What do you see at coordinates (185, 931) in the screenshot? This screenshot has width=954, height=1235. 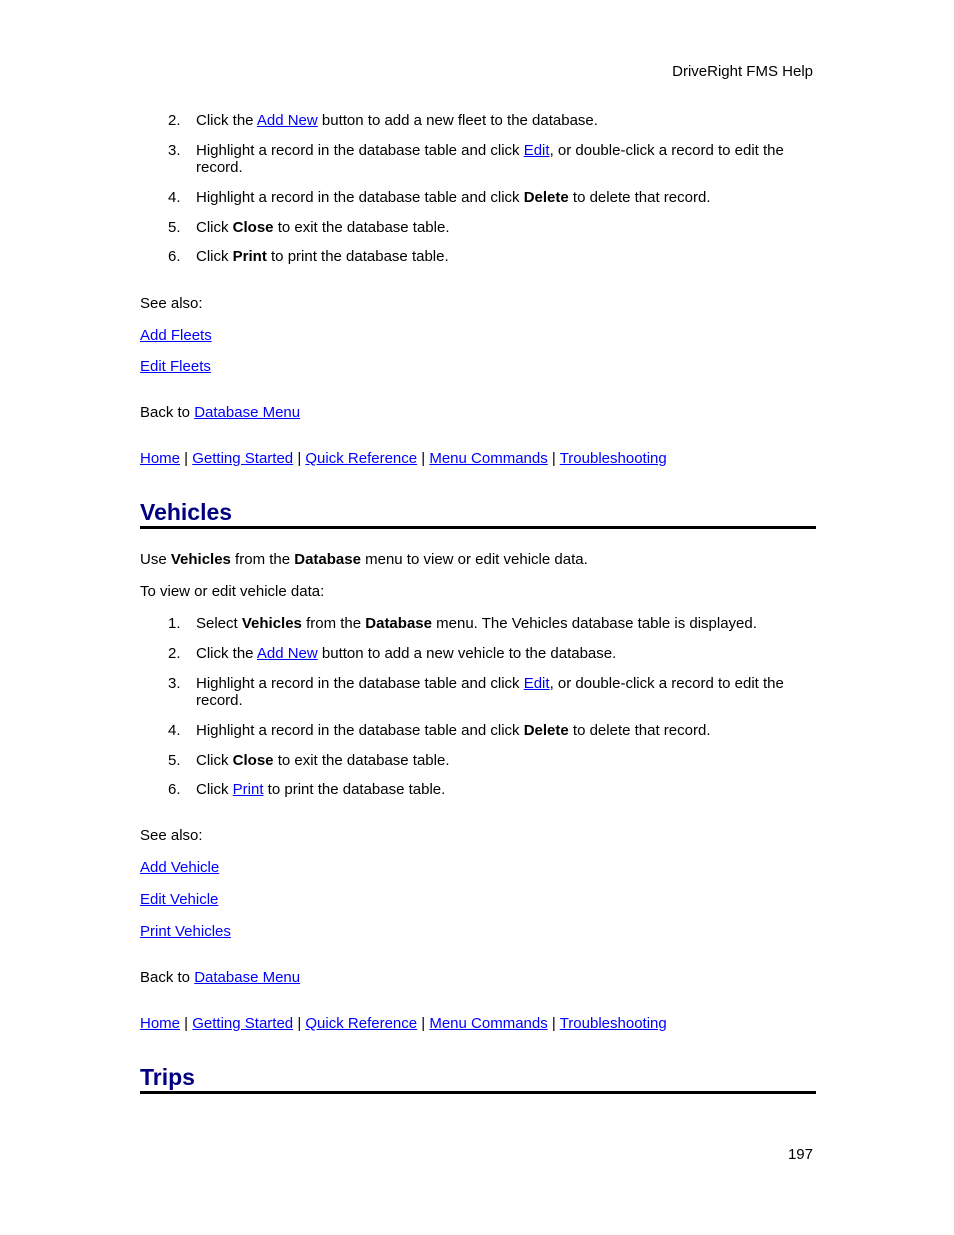 I see `print-vehicles-link: Print Vehicles` at bounding box center [185, 931].